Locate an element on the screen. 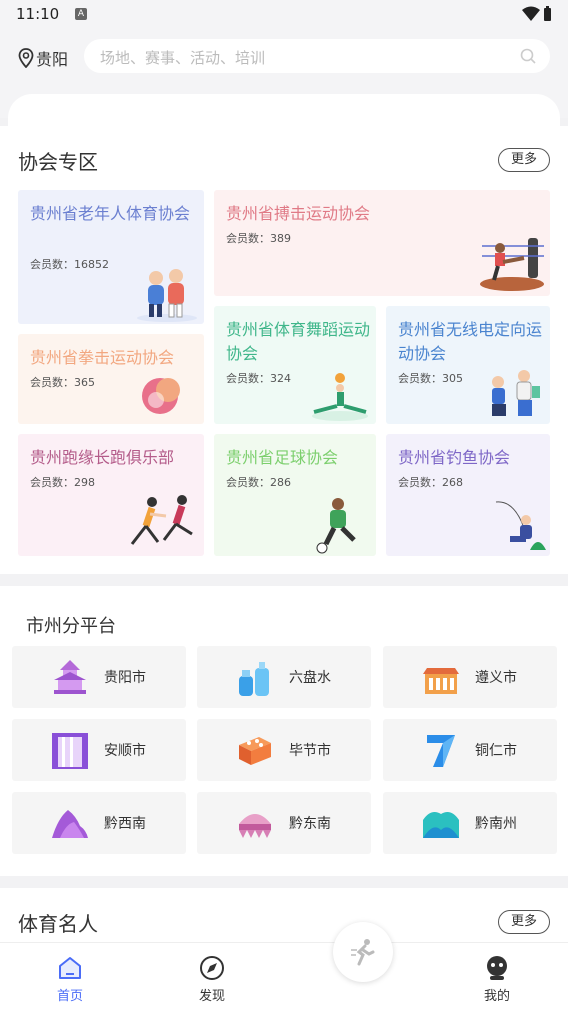 The height and width of the screenshot is (1010, 568). status-time: 11:10 is located at coordinates (38, 14).